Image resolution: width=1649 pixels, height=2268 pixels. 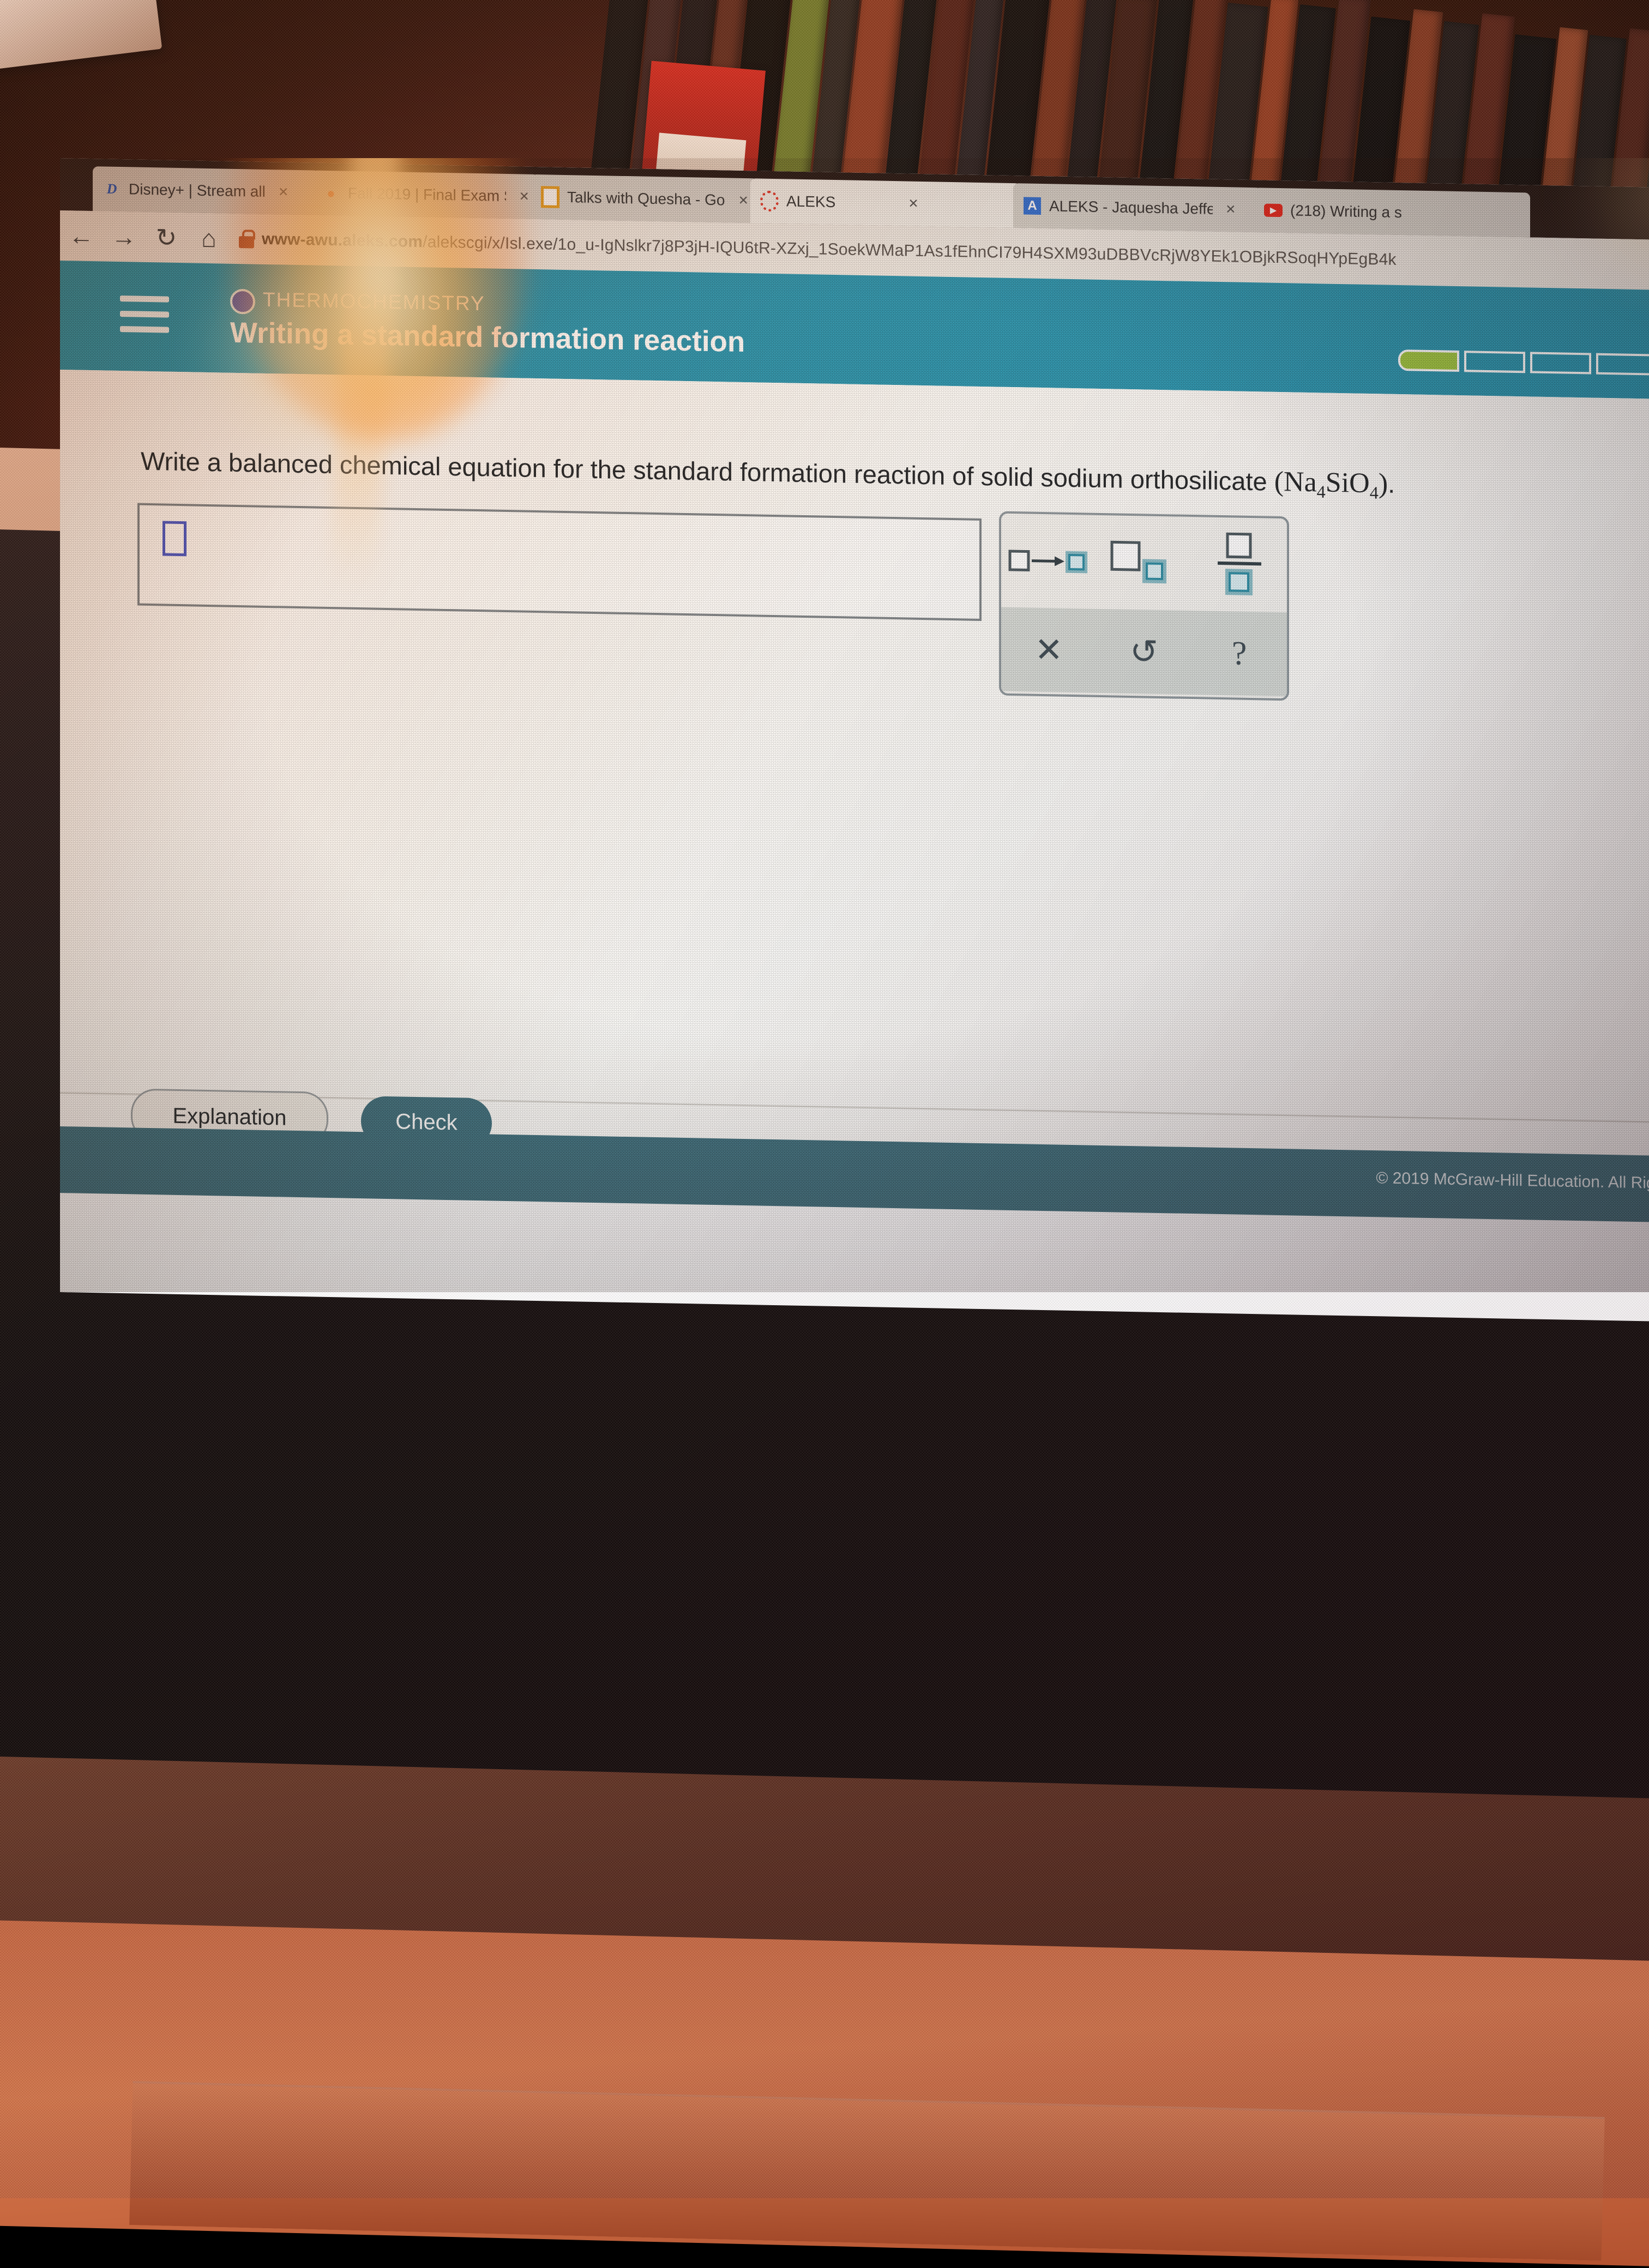 I want to click on browser-tab-disney: D Disney+ | Stream all ×, so click(x=206, y=190).